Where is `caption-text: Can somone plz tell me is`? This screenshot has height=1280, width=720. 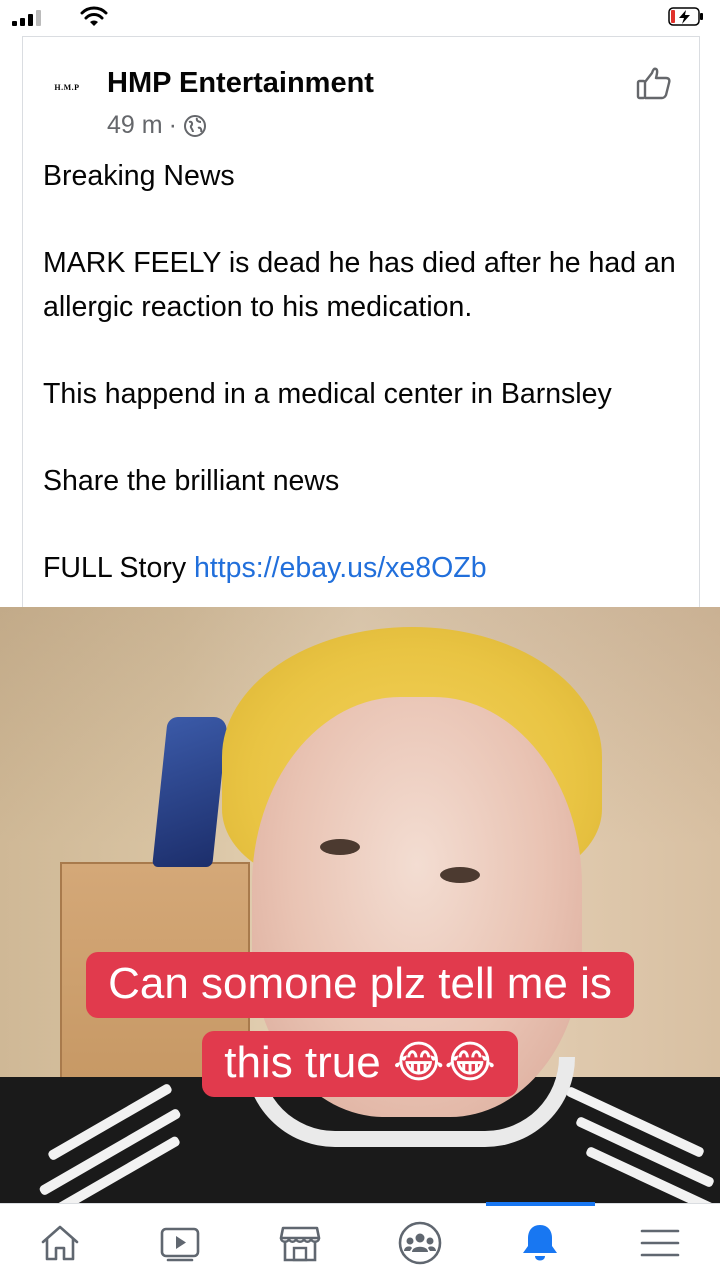 caption-text: Can somone plz tell me is is located at coordinates (360, 985).